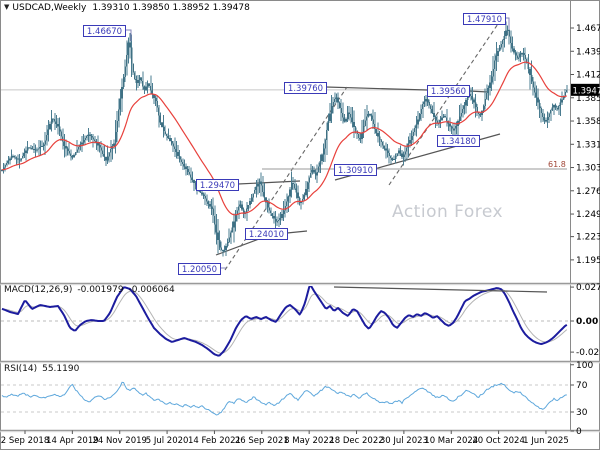 The width and height of the screenshot is (600, 450). Describe the element at coordinates (486, 21) in the screenshot. I see `price-annotation: 1.47910` at that location.